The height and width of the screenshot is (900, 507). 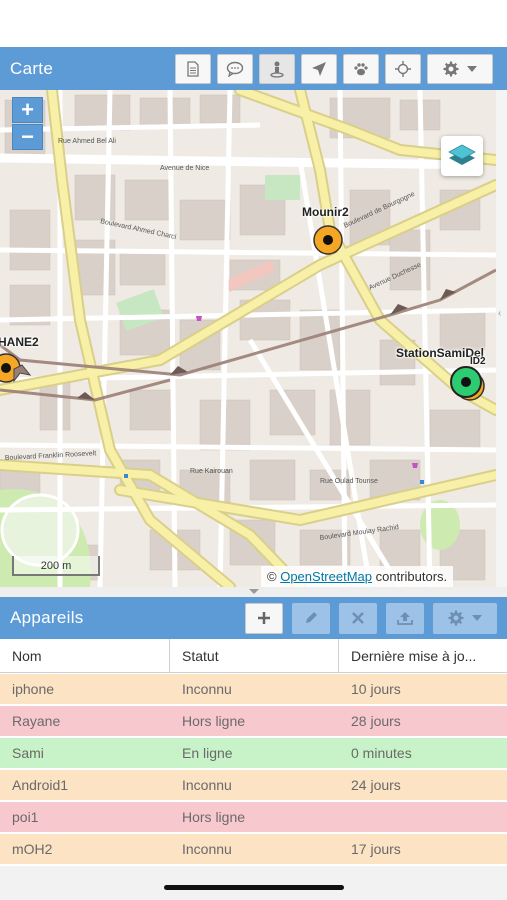 I want to click on cell-name: Rayane, so click(x=36, y=721).